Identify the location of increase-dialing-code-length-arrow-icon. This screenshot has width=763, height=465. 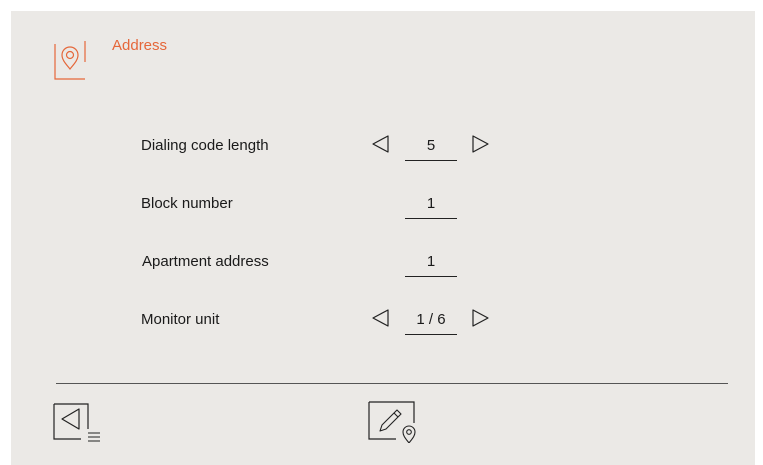
(480, 144).